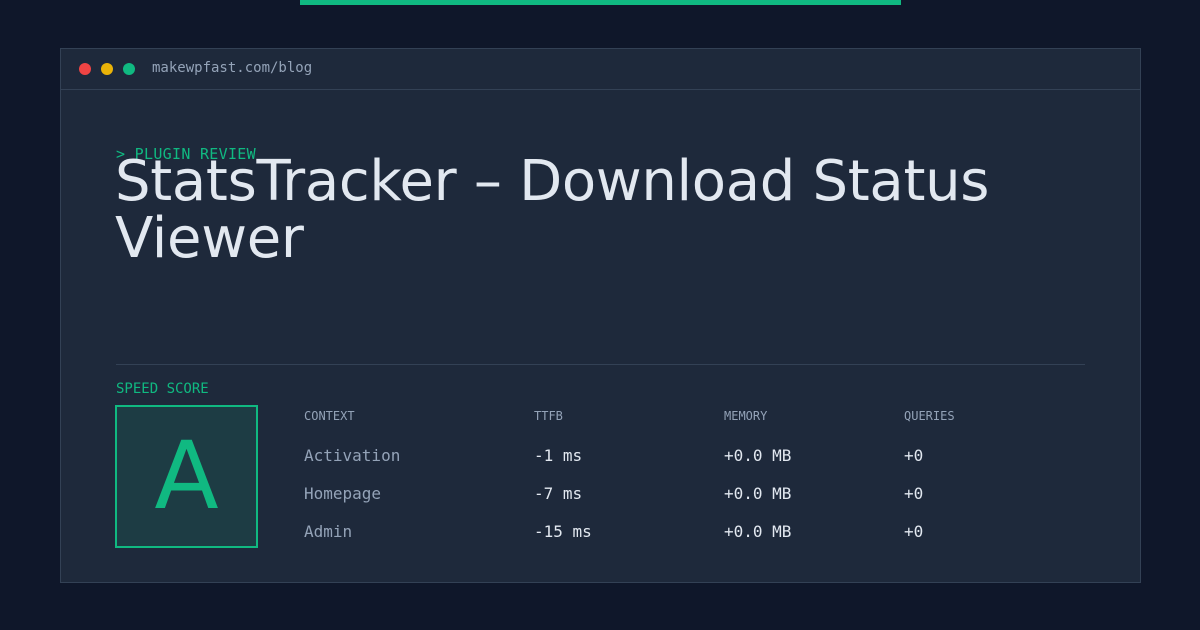 This screenshot has width=1200, height=630. What do you see at coordinates (186, 476) in the screenshot?
I see `speed-score-grade: A` at bounding box center [186, 476].